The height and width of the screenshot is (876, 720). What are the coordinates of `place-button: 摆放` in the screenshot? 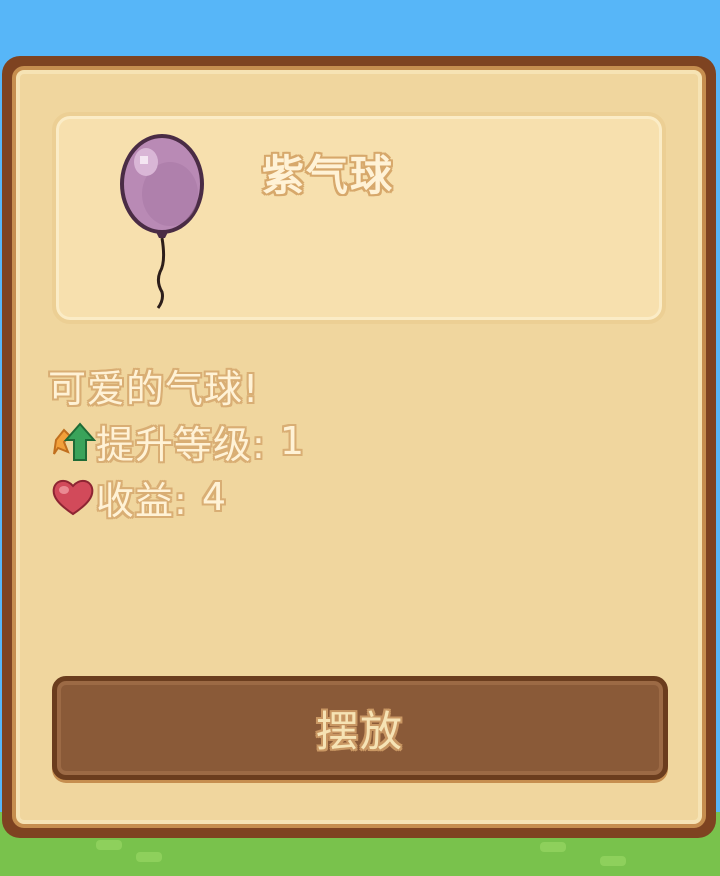 It's located at (360, 728).